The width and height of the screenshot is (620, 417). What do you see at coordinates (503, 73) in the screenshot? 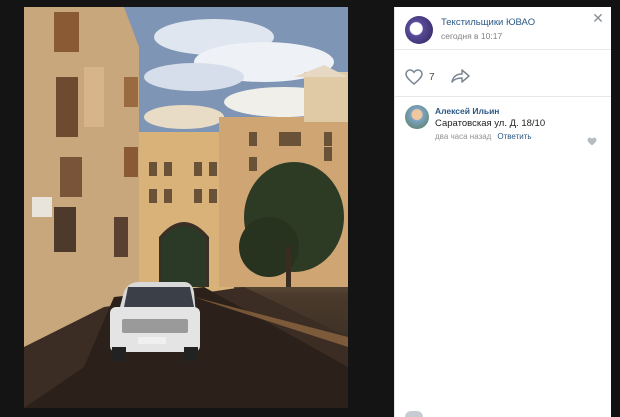
I see `post-actions: 7` at bounding box center [503, 73].